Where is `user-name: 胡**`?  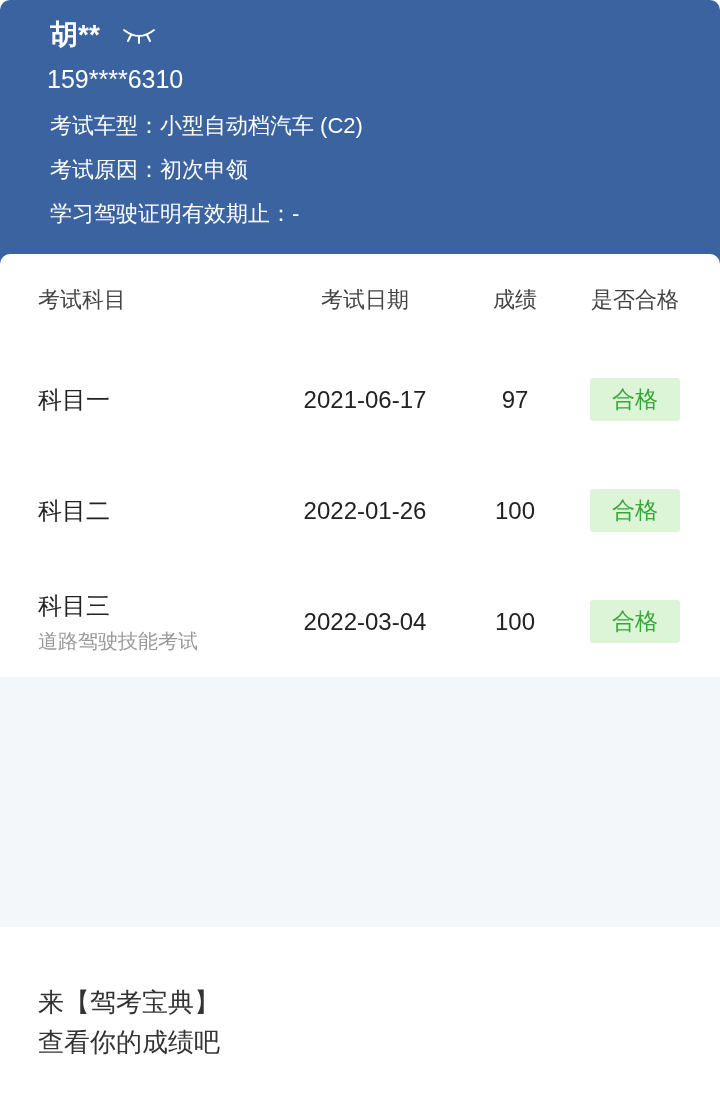
user-name: 胡** is located at coordinates (75, 35).